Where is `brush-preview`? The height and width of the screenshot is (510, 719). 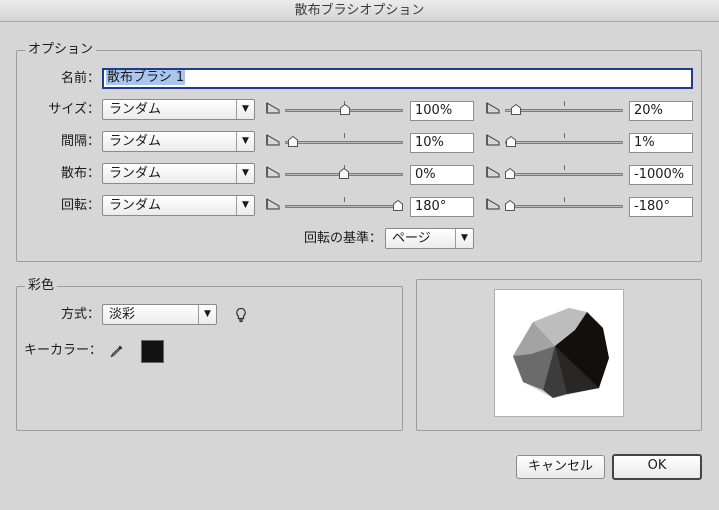 brush-preview is located at coordinates (559, 353).